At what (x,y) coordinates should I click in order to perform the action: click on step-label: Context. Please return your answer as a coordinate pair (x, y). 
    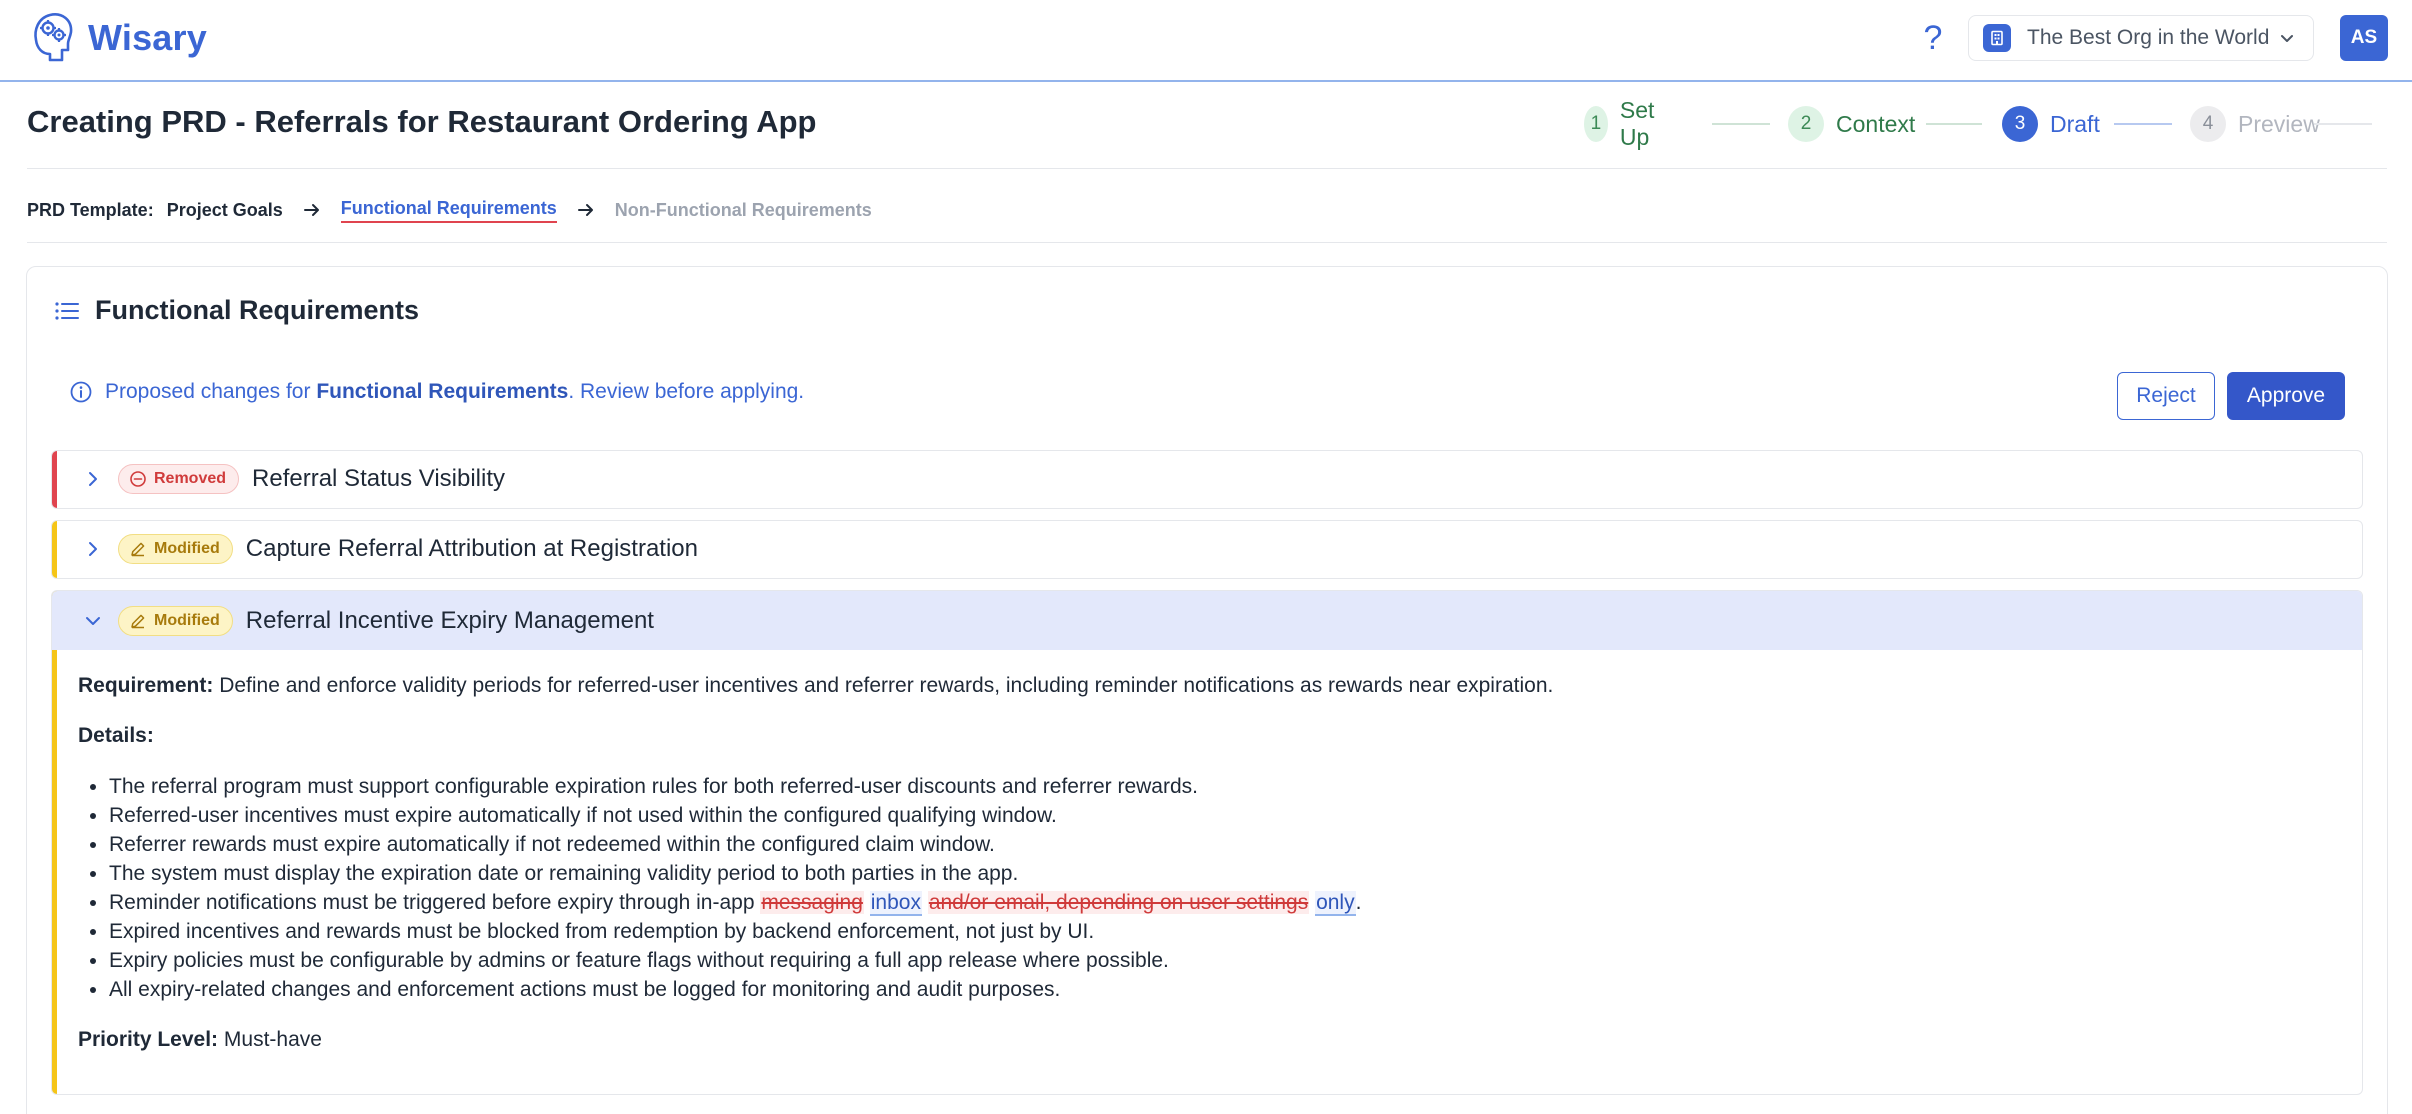
    Looking at the image, I should click on (1876, 123).